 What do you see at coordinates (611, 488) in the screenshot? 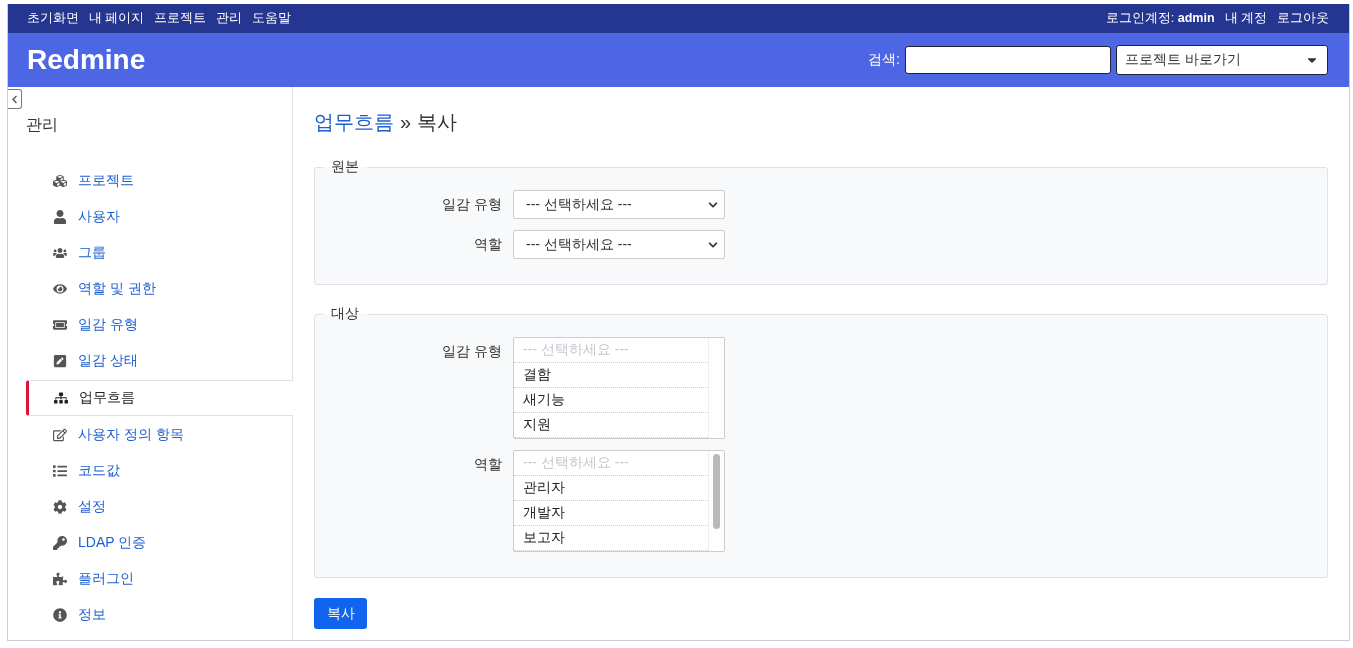
I see `list-option: 관리자` at bounding box center [611, 488].